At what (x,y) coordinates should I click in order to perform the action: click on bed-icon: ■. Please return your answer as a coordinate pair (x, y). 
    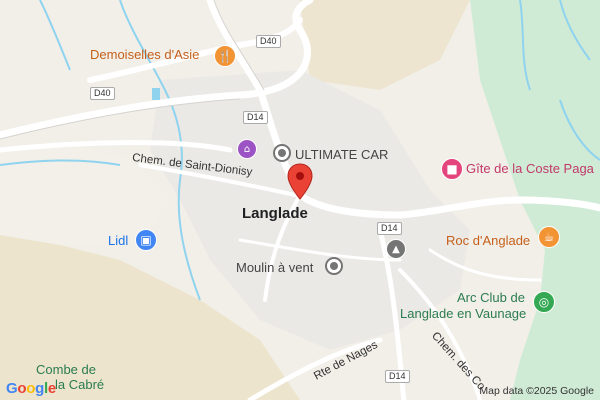
    Looking at the image, I should click on (452, 169).